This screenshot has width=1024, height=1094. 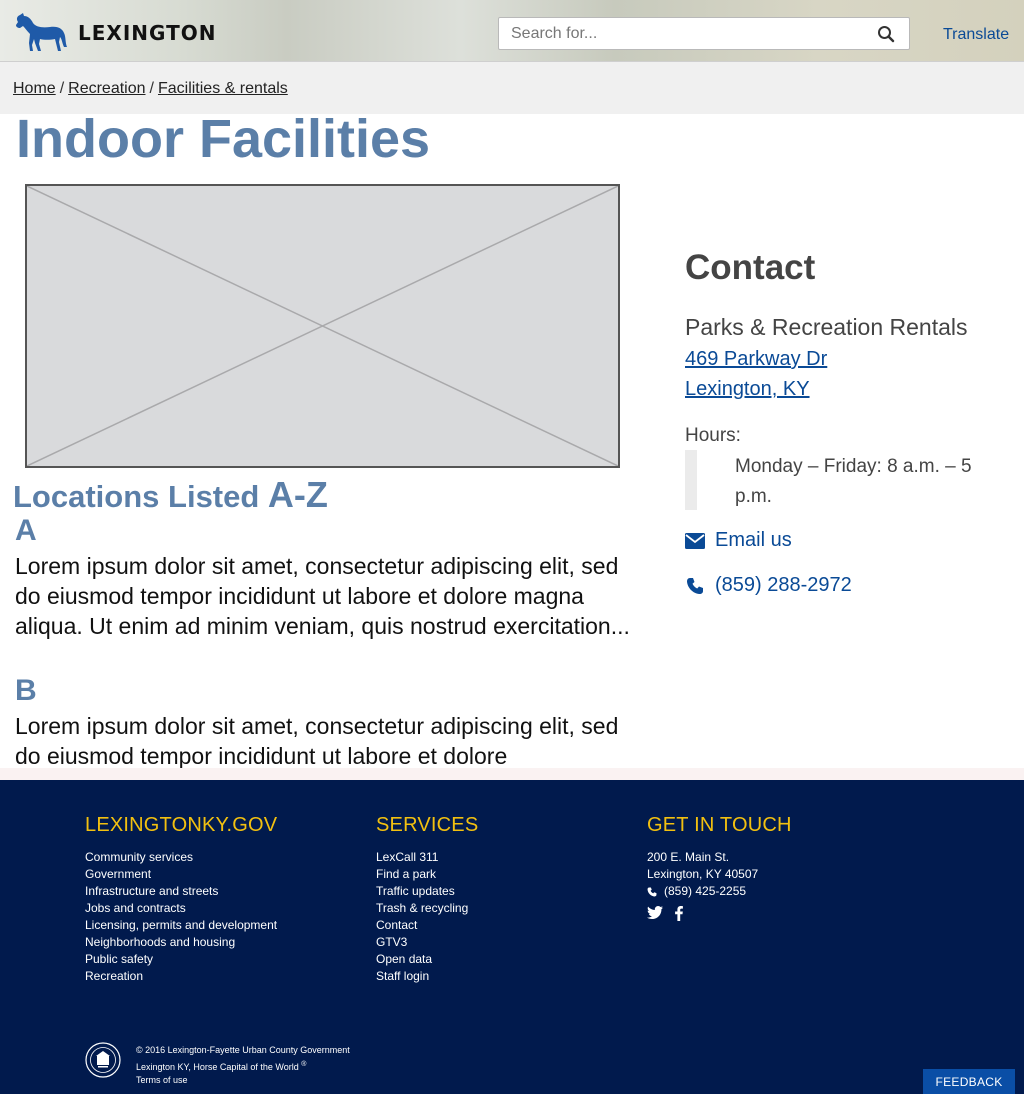 What do you see at coordinates (119, 959) in the screenshot?
I see `footer-link: Public safety` at bounding box center [119, 959].